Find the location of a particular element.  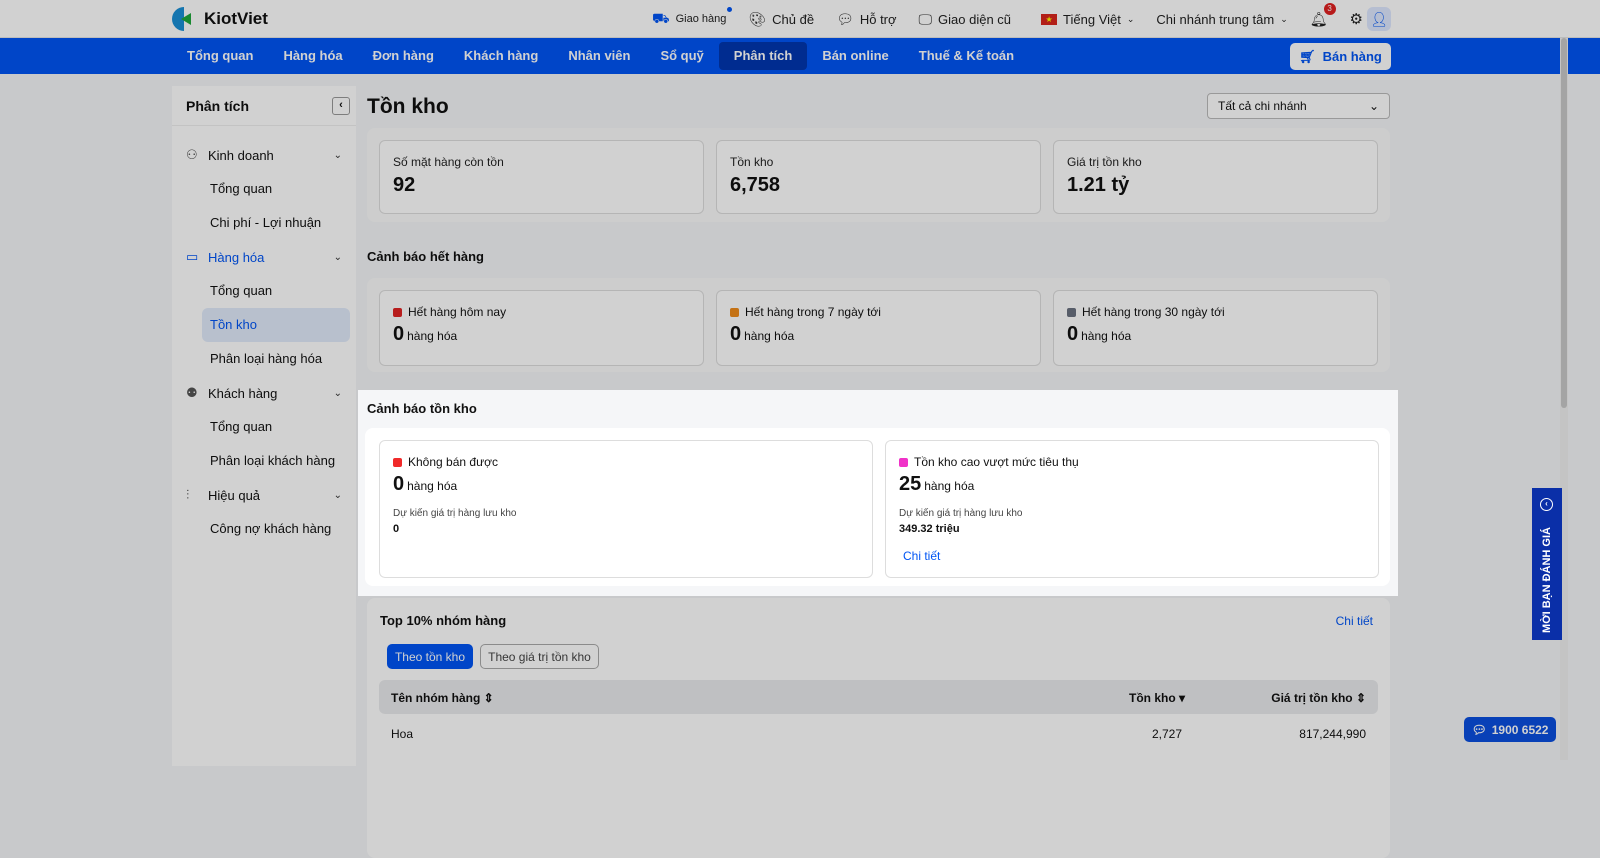

monitor-icon: 🖵 is located at coordinates (925, 18).